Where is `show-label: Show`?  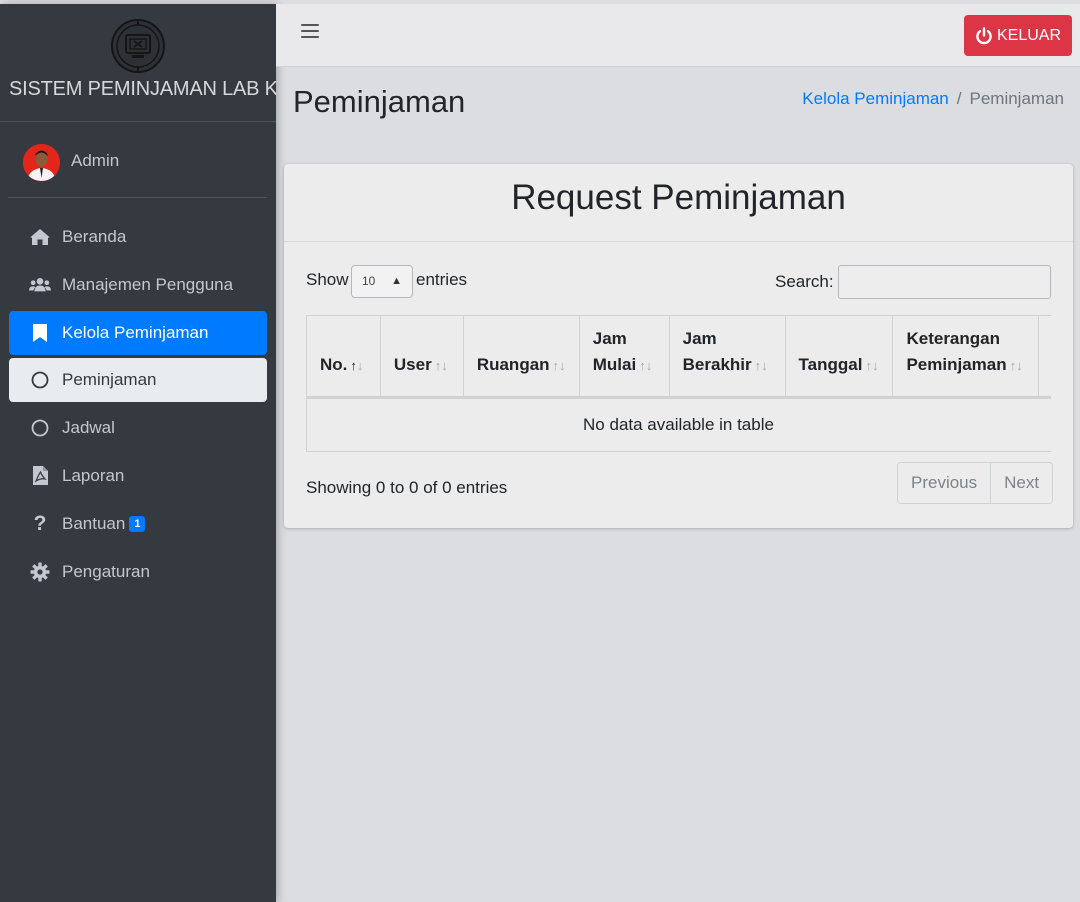 show-label: Show is located at coordinates (327, 279).